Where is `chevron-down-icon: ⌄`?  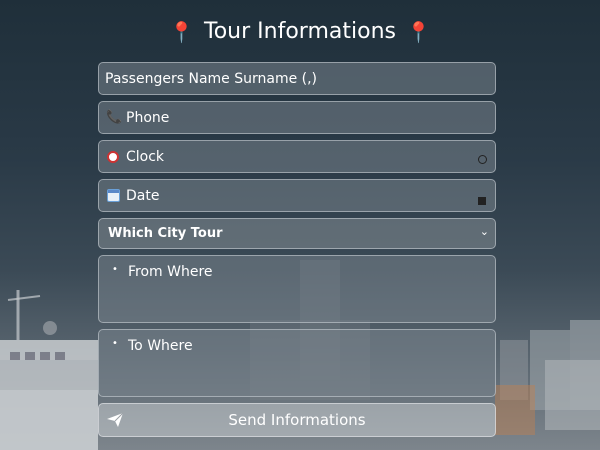 chevron-down-icon: ⌄ is located at coordinates (484, 231).